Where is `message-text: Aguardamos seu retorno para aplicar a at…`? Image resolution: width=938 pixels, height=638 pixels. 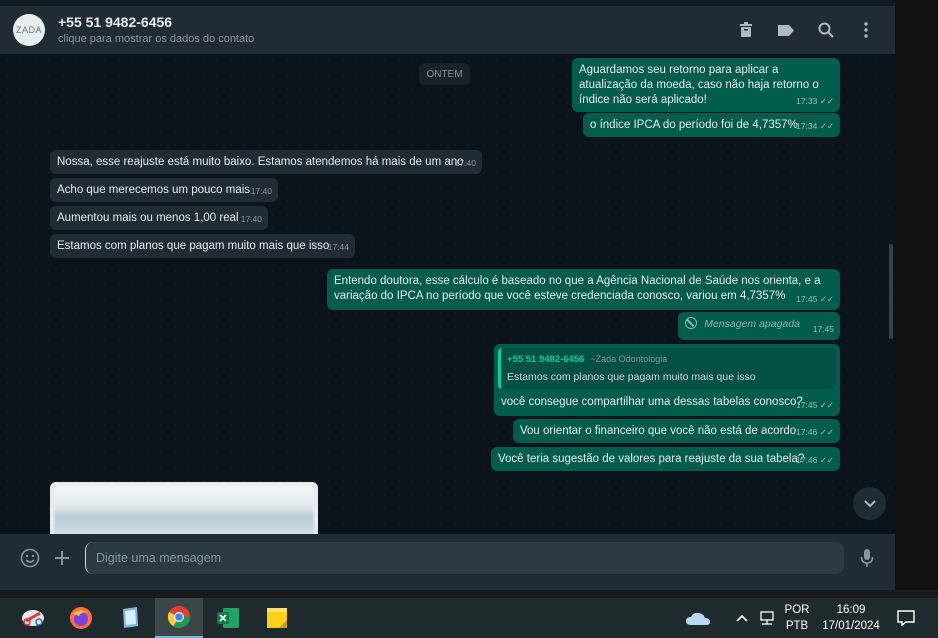
message-text: Aguardamos seu retorno para aplicar a at… is located at coordinates (699, 85).